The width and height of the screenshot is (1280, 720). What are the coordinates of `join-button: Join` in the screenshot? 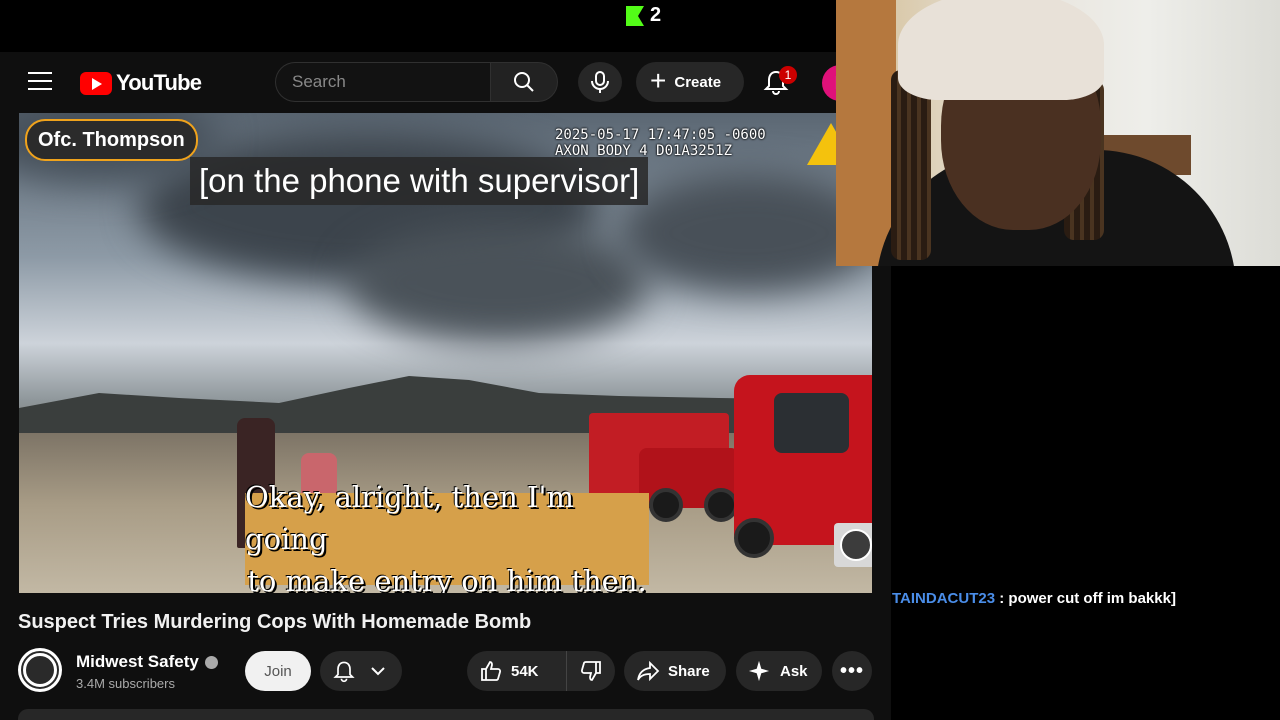 It's located at (278, 671).